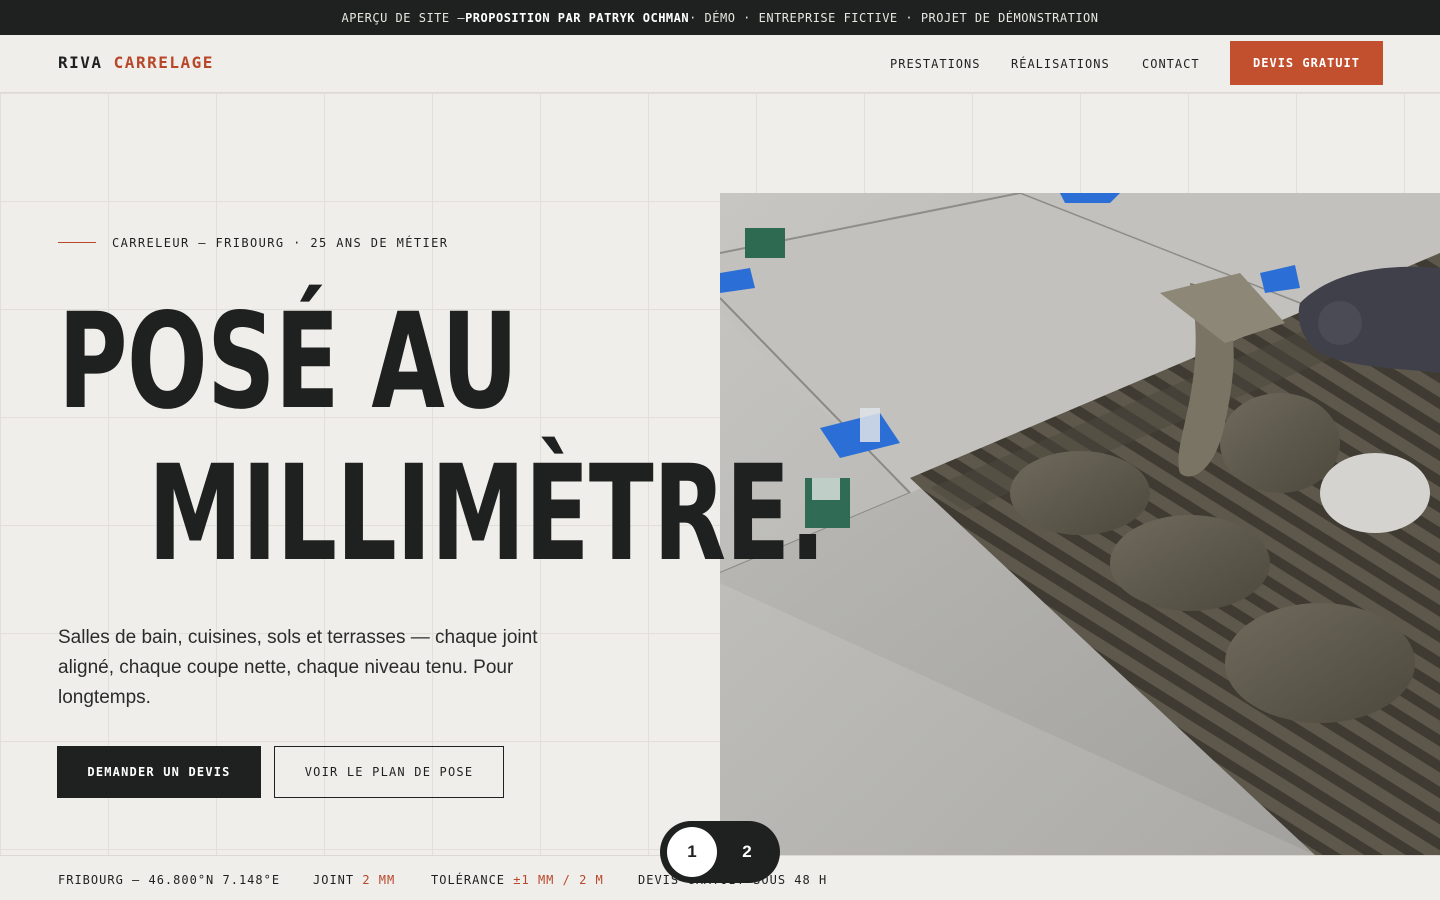  I want to click on hero-headline-line-2: MILLIMÈTRE., so click(487, 514).